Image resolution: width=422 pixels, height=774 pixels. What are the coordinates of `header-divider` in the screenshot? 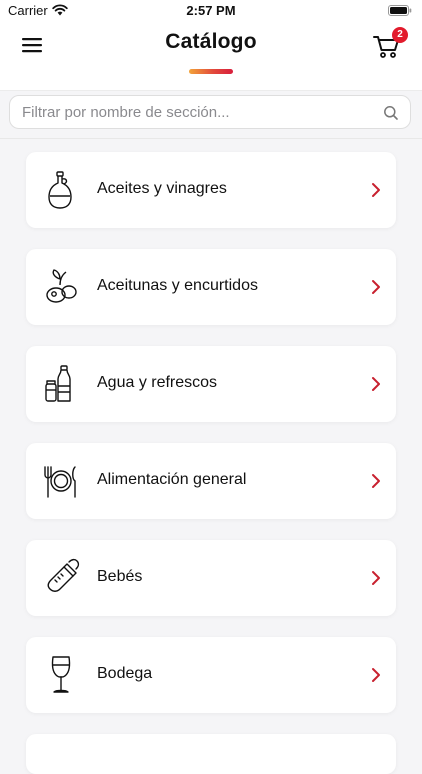 It's located at (211, 90).